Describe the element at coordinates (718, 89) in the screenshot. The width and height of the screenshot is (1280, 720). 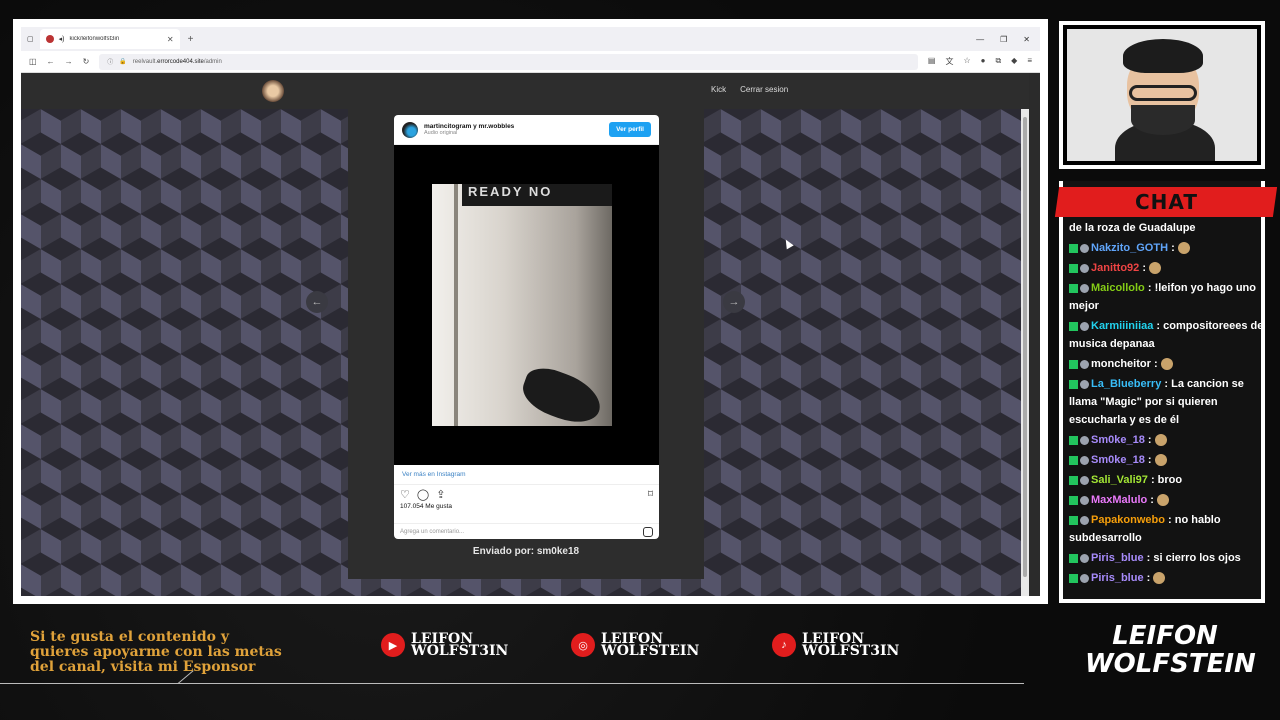
I see `nav-kick-link: Kick` at that location.